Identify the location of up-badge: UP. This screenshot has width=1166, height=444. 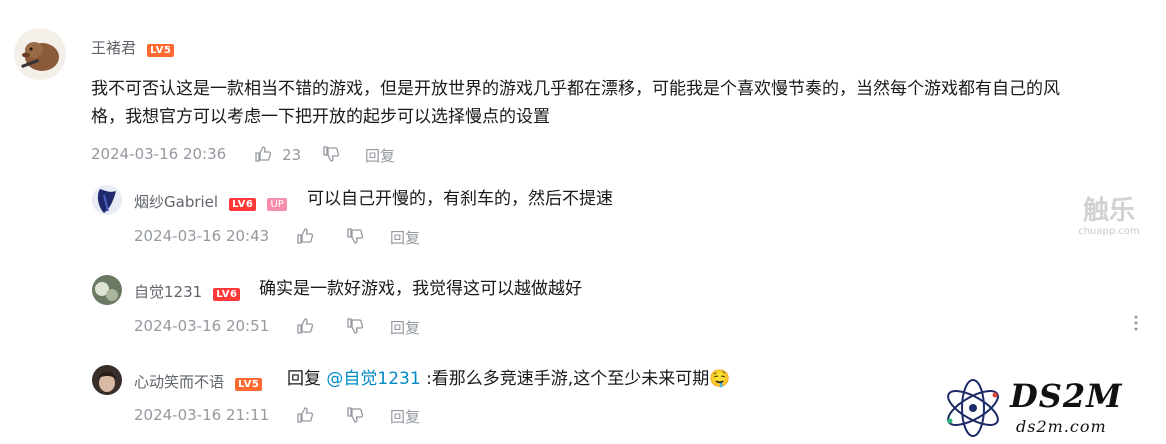
(277, 204).